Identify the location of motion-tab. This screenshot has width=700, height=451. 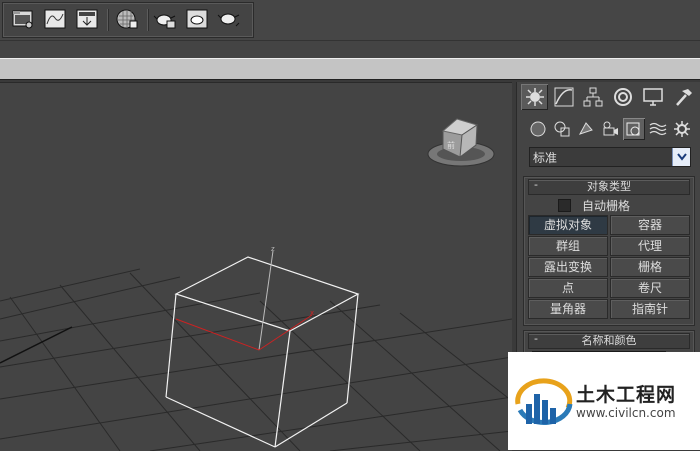
(622, 97).